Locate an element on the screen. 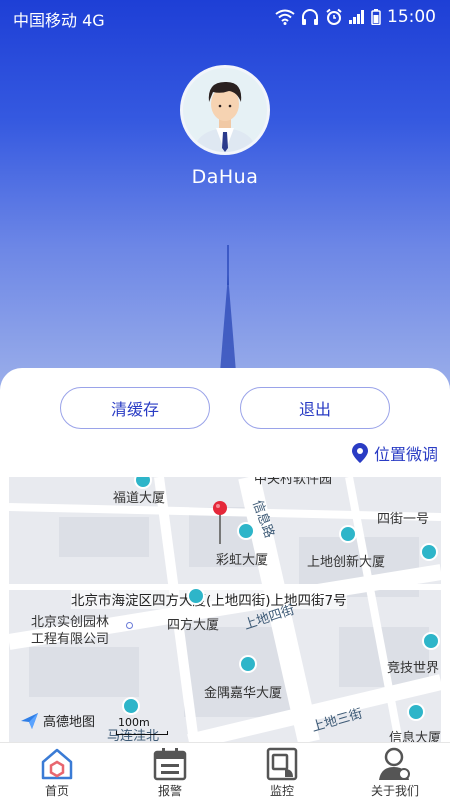 Image resolution: width=450 pixels, height=800 pixels. location-adjust-label: 位置微调 is located at coordinates (405, 454).